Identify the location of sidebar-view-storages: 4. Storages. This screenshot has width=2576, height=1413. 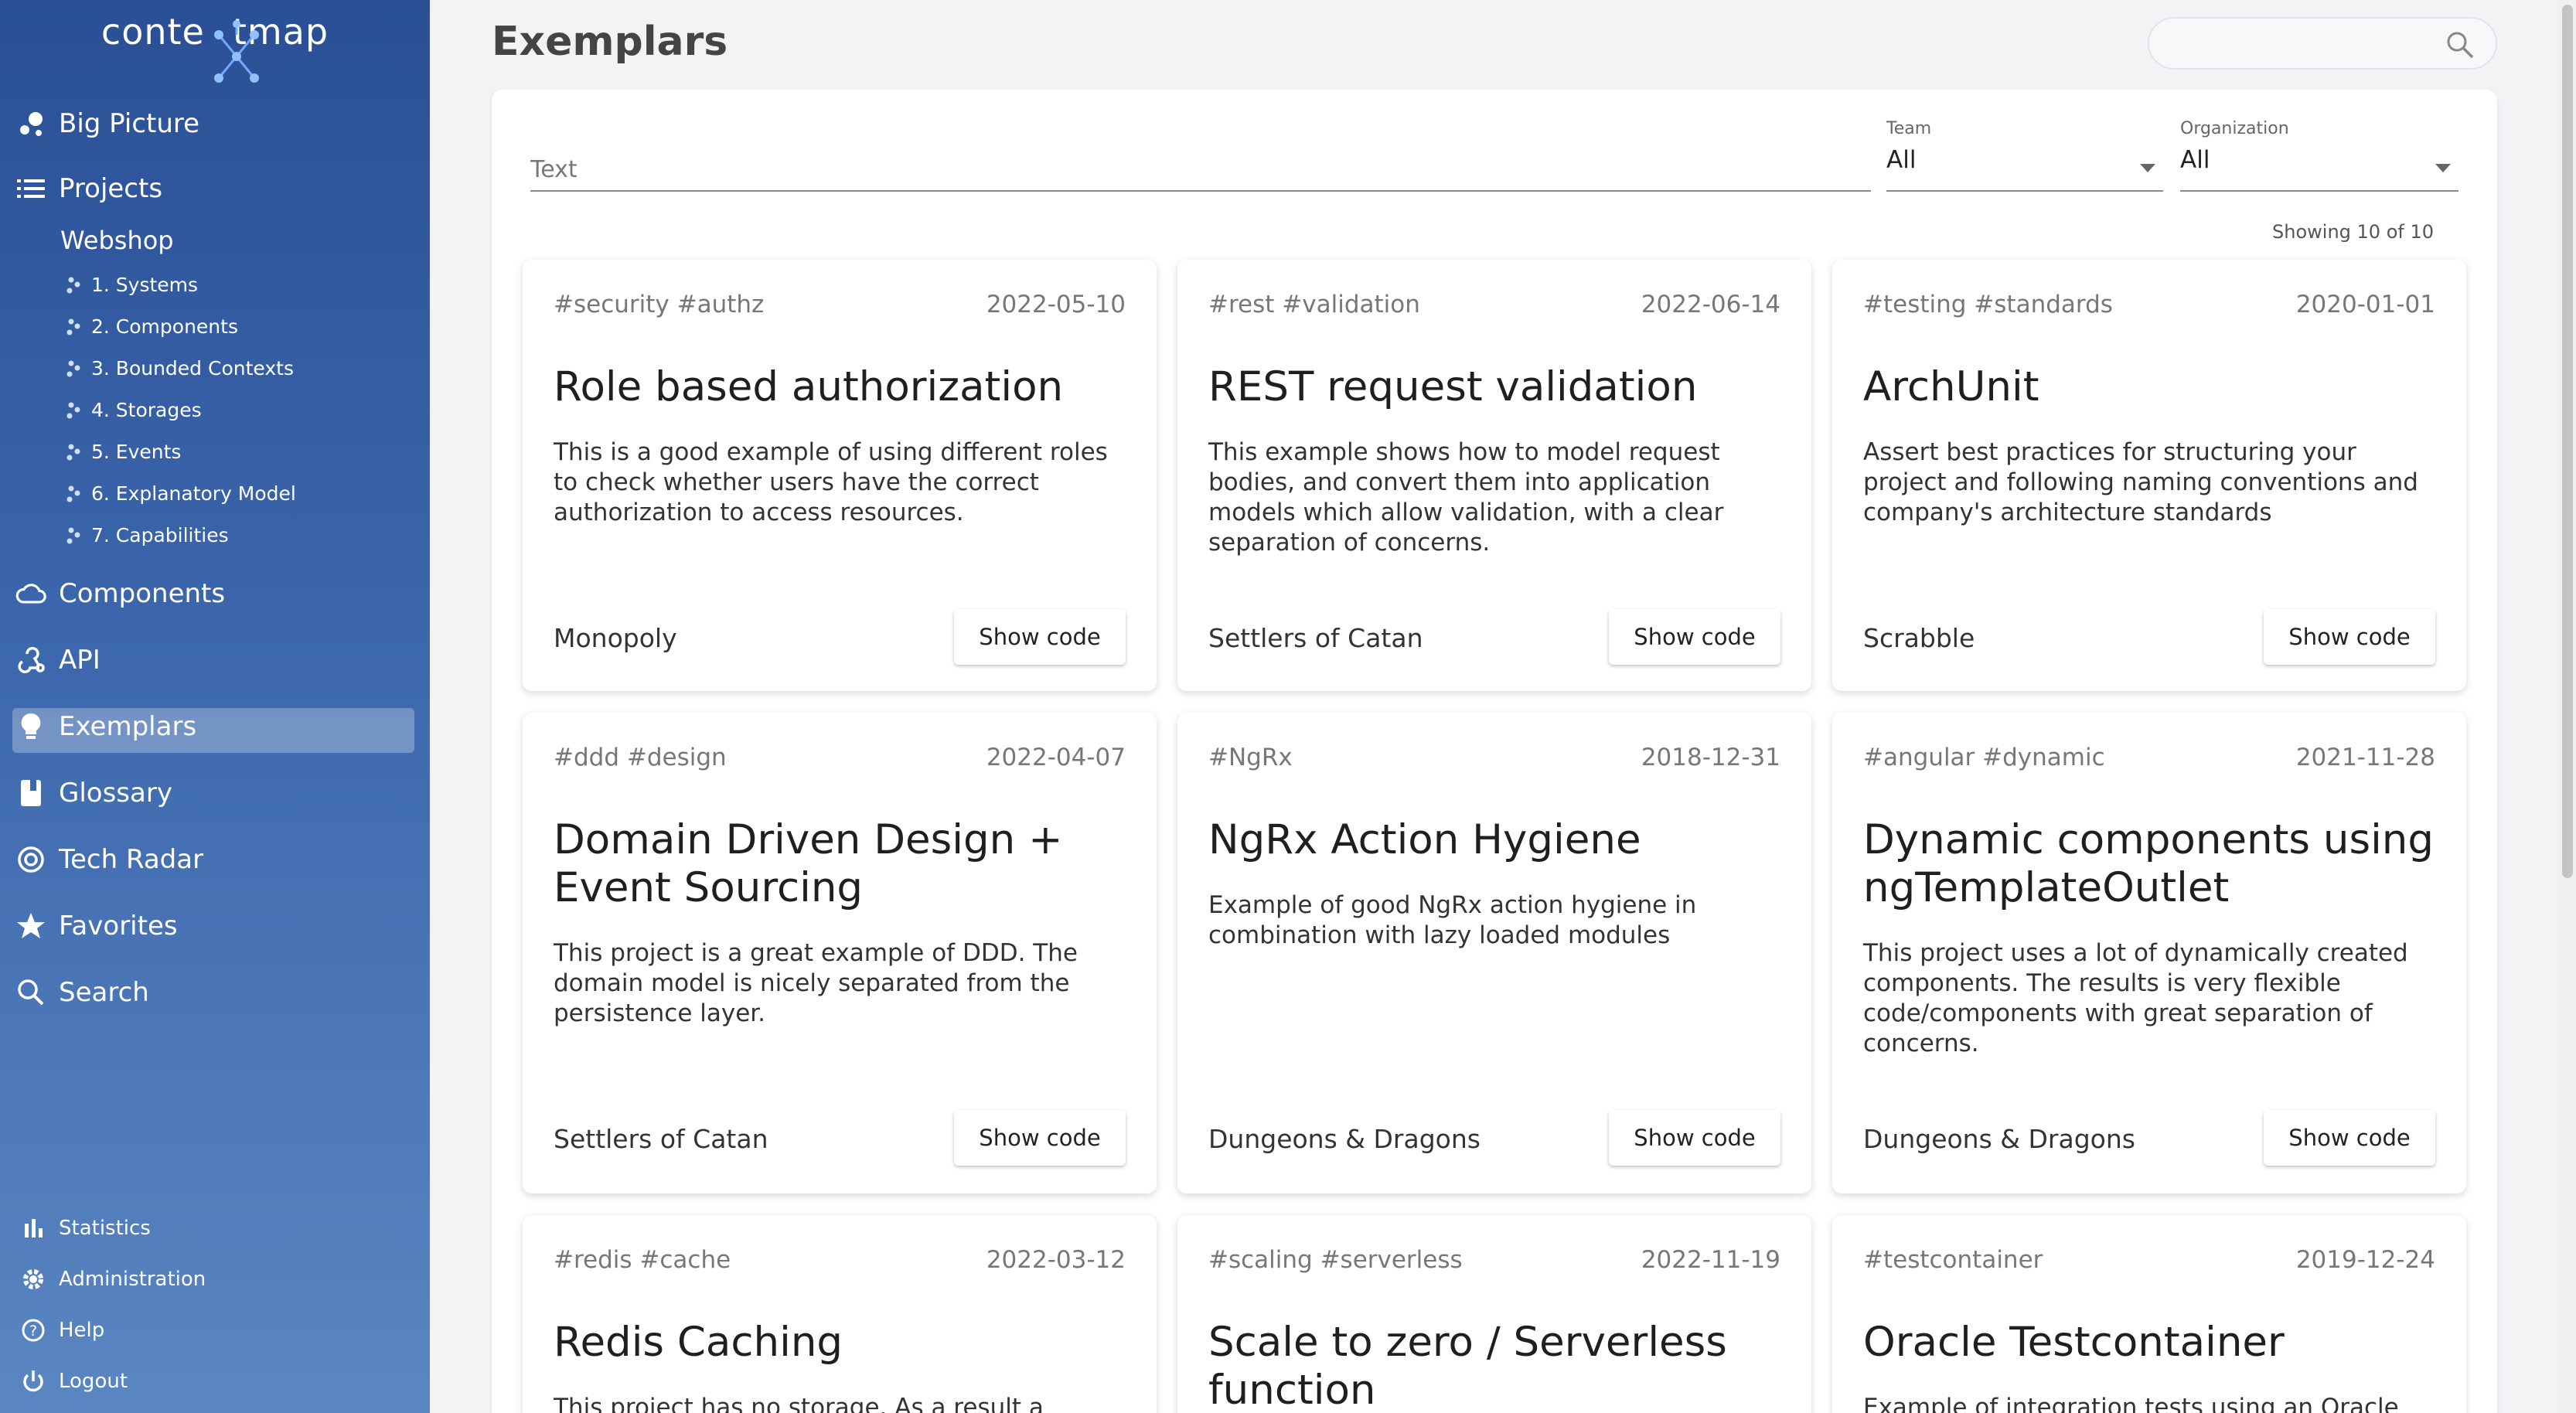
(132, 410).